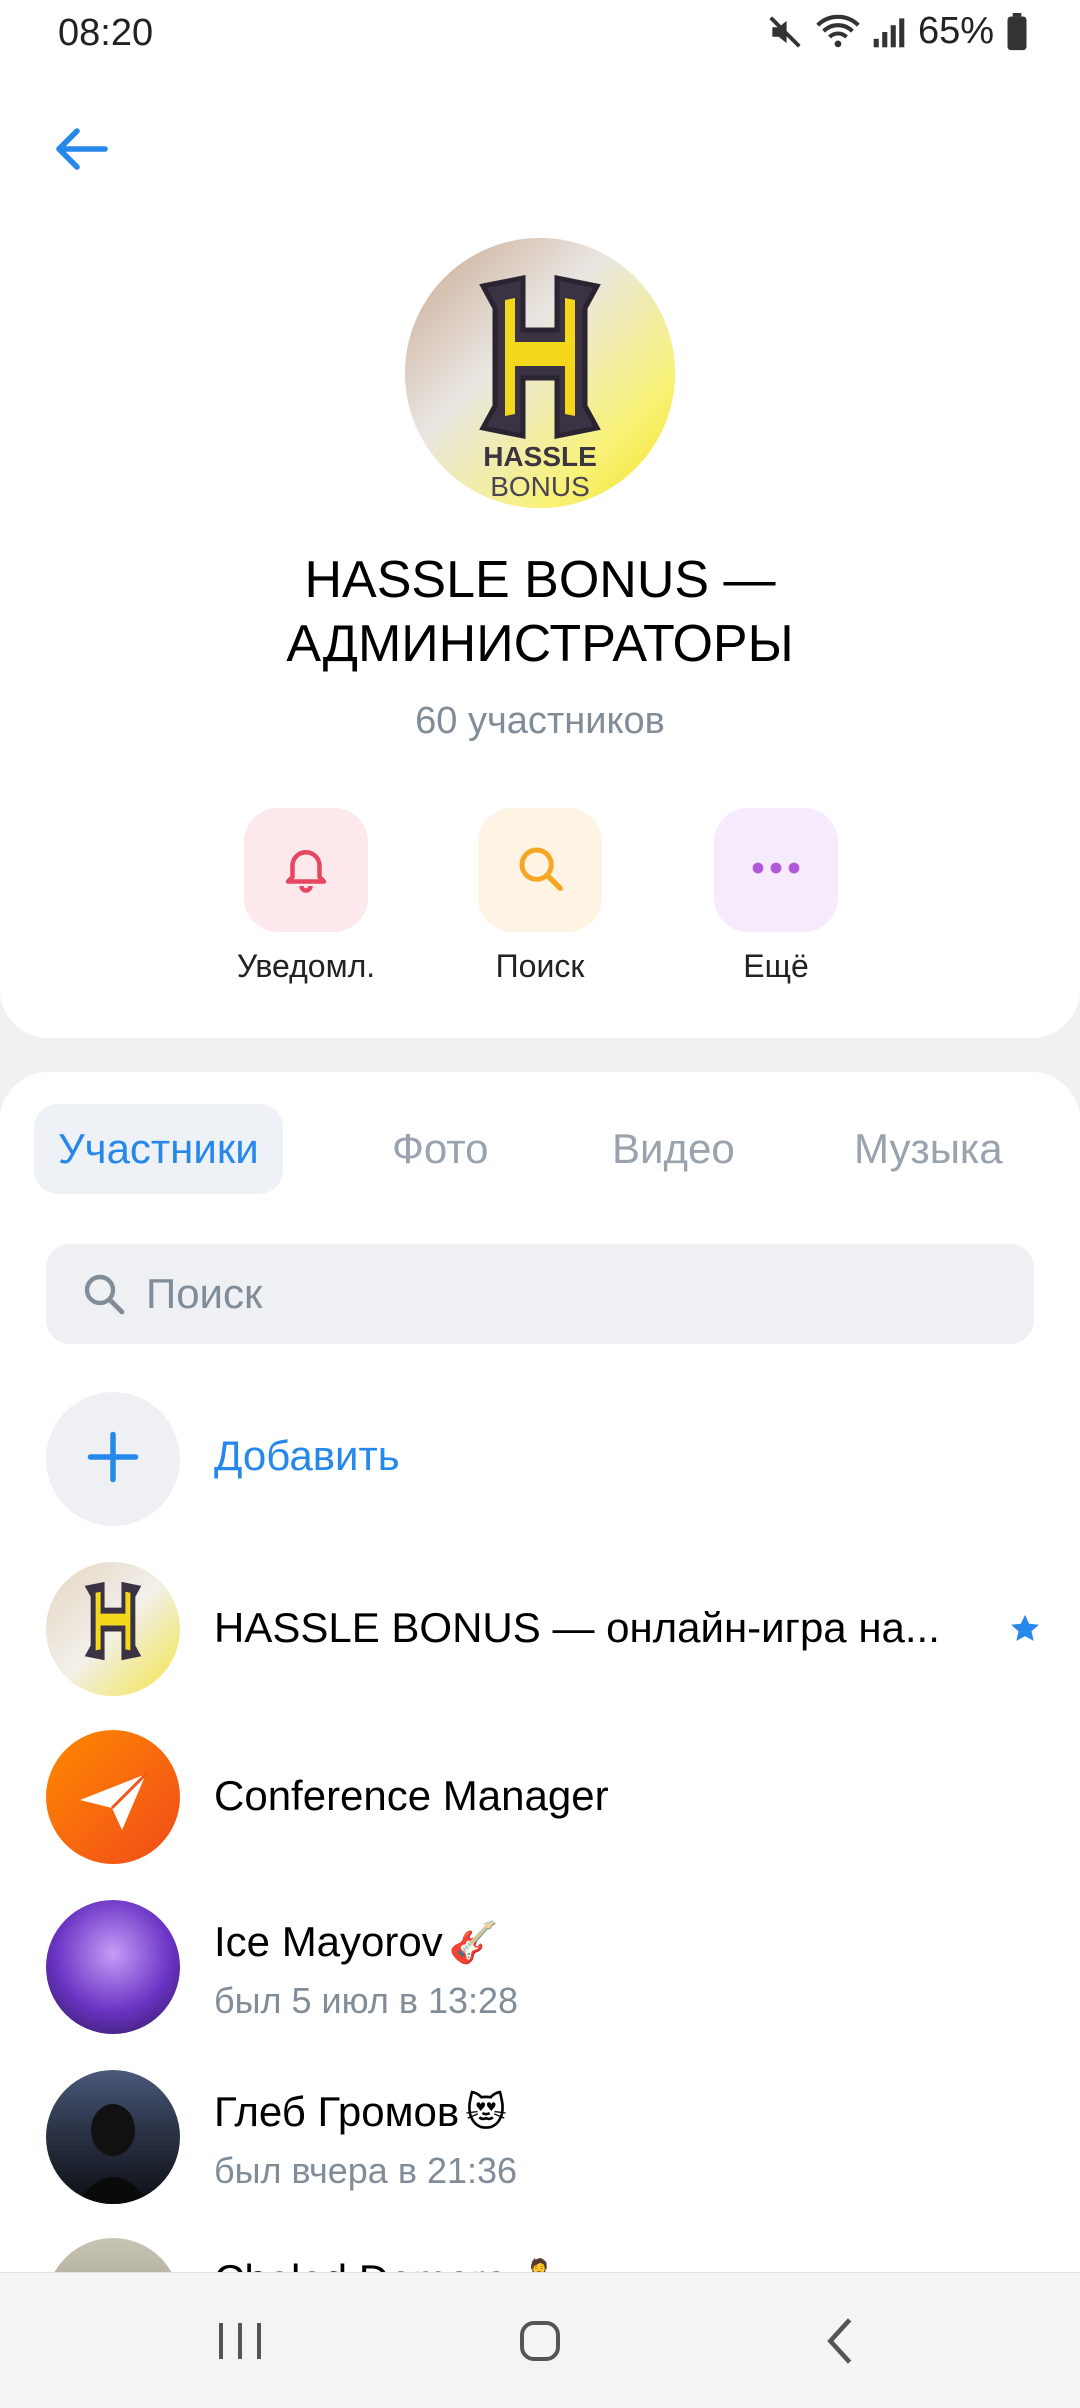 The image size is (1080, 2408). I want to click on bell-icon, so click(306, 870).